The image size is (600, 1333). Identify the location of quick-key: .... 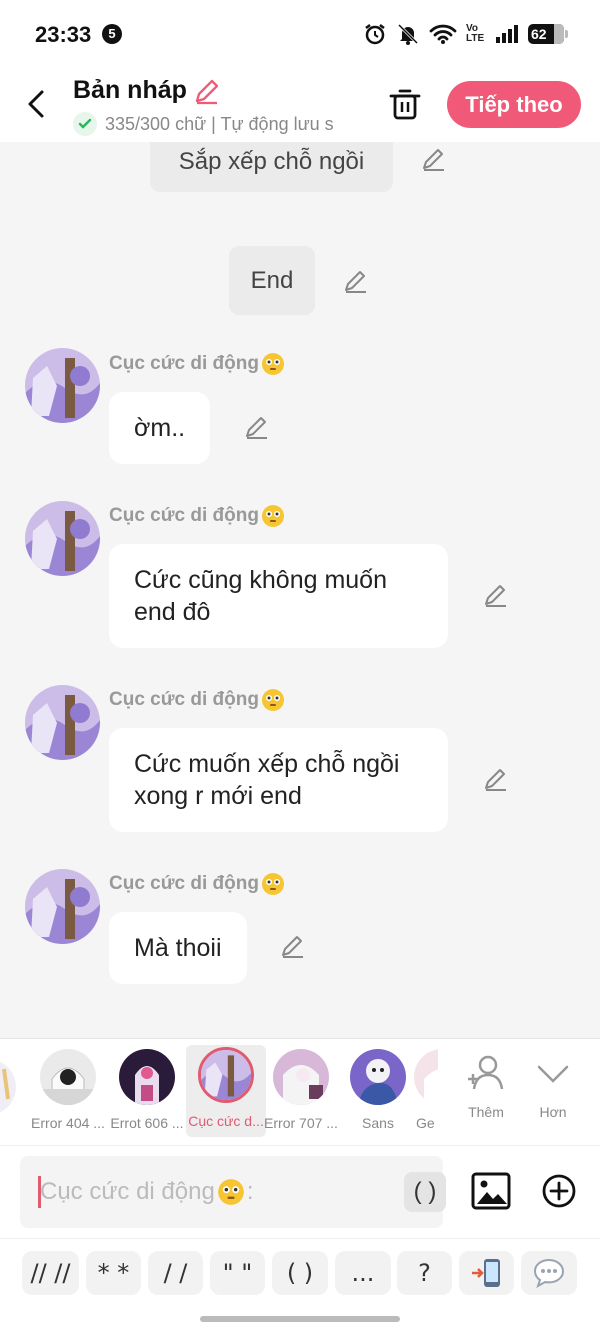
(363, 1273).